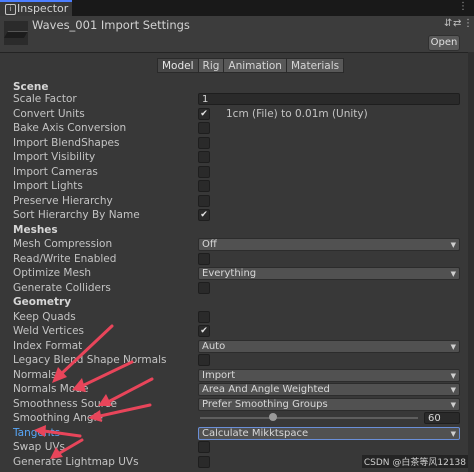 The image size is (474, 472). I want to click on generate-colliders-label: Generate Colliders, so click(62, 287).